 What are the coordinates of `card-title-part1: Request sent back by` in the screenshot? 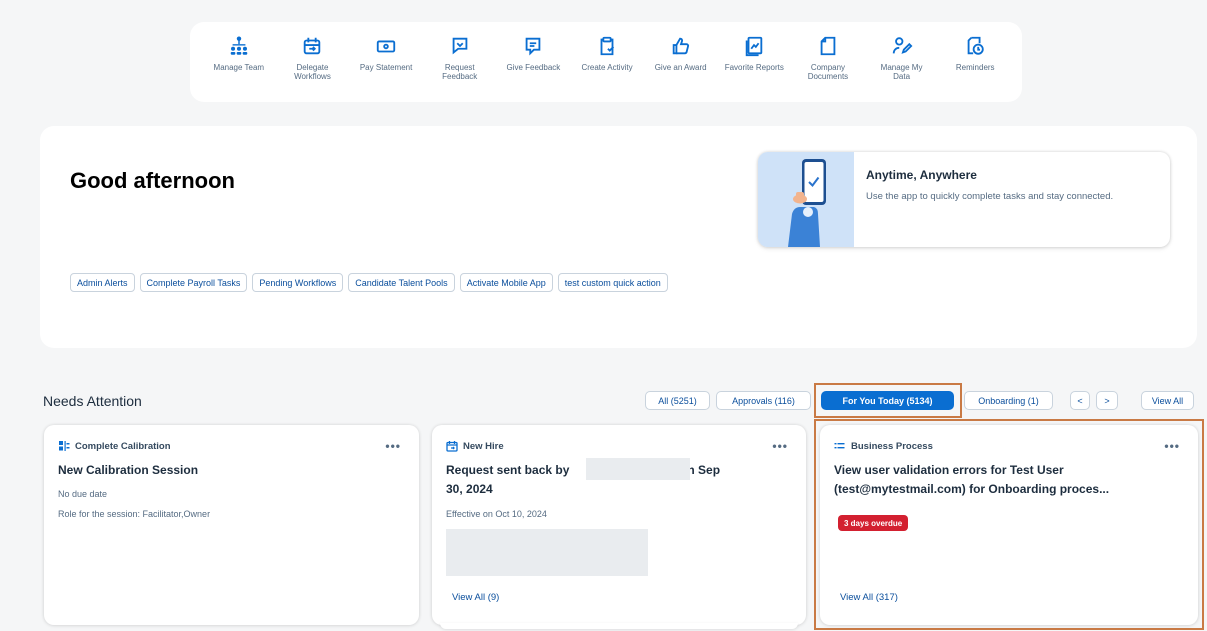 It's located at (508, 470).